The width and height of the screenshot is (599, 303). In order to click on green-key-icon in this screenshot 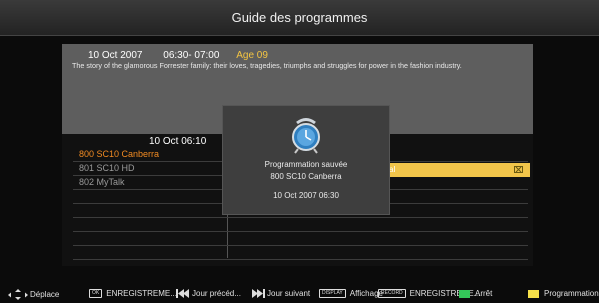, I will do `click(464, 293)`.